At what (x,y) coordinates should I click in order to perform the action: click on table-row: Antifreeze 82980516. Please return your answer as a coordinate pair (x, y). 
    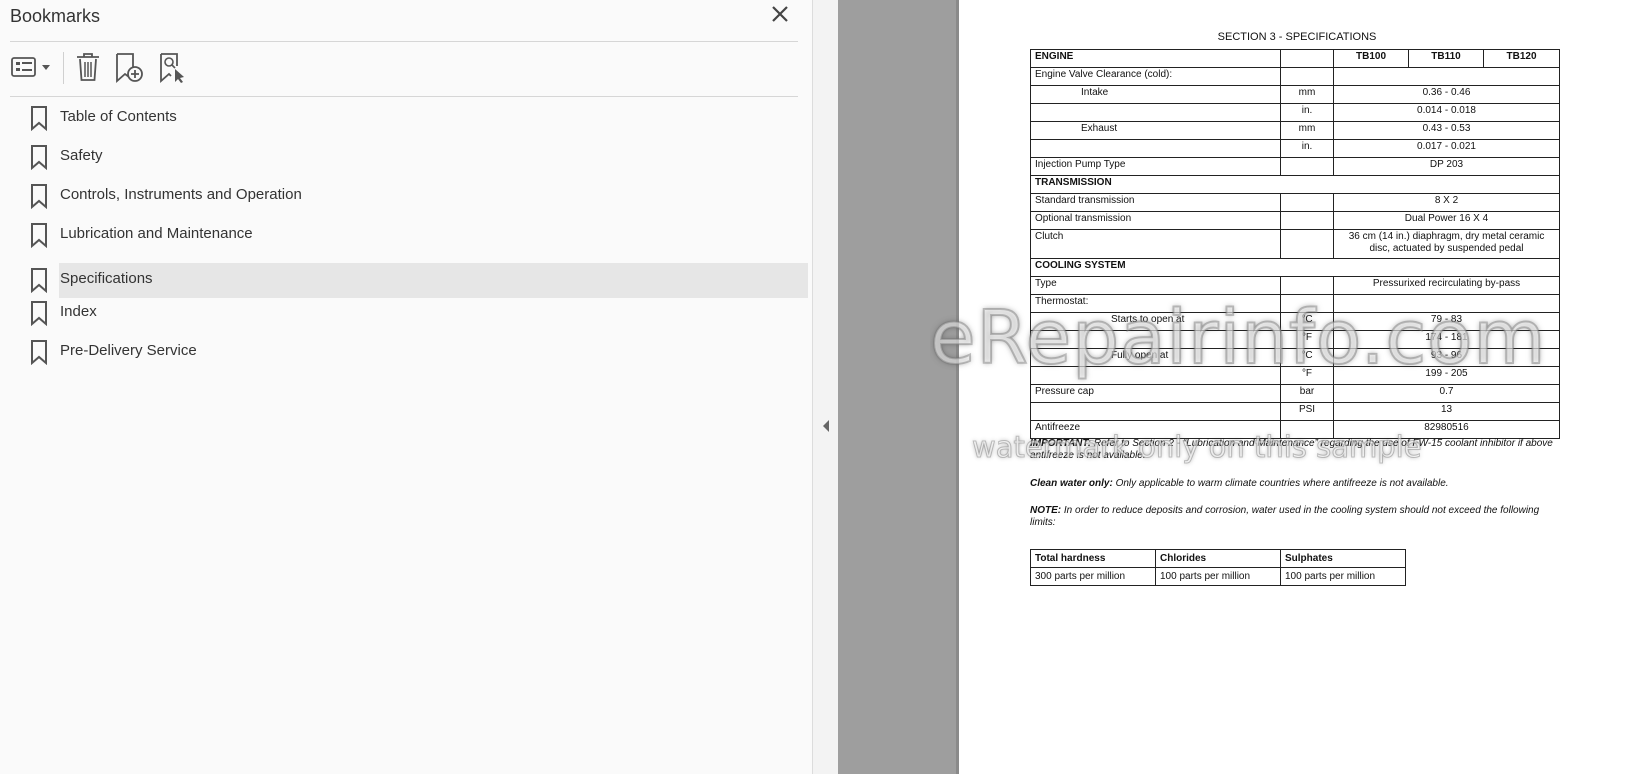
    Looking at the image, I should click on (1295, 429).